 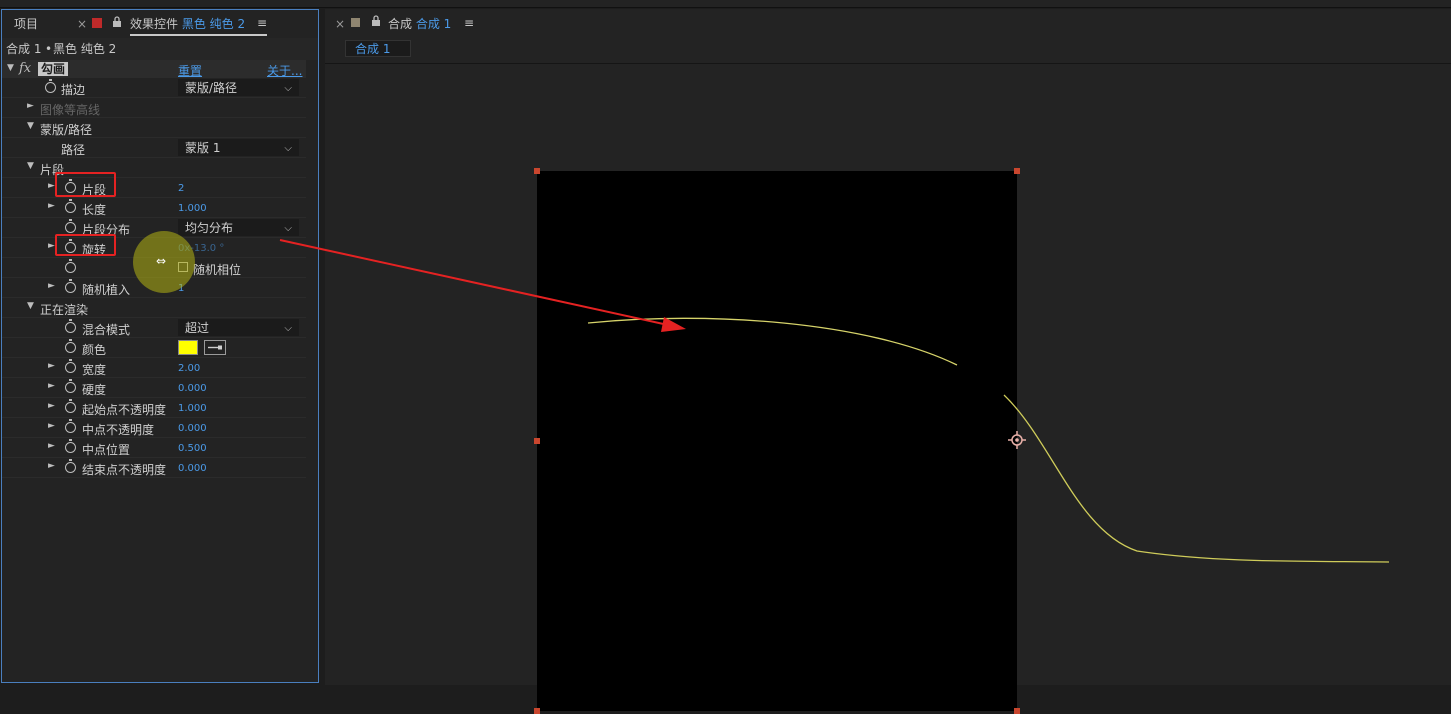 I want to click on stroke-dropdown: 蒙版/路径 ⌵, so click(x=238, y=87).